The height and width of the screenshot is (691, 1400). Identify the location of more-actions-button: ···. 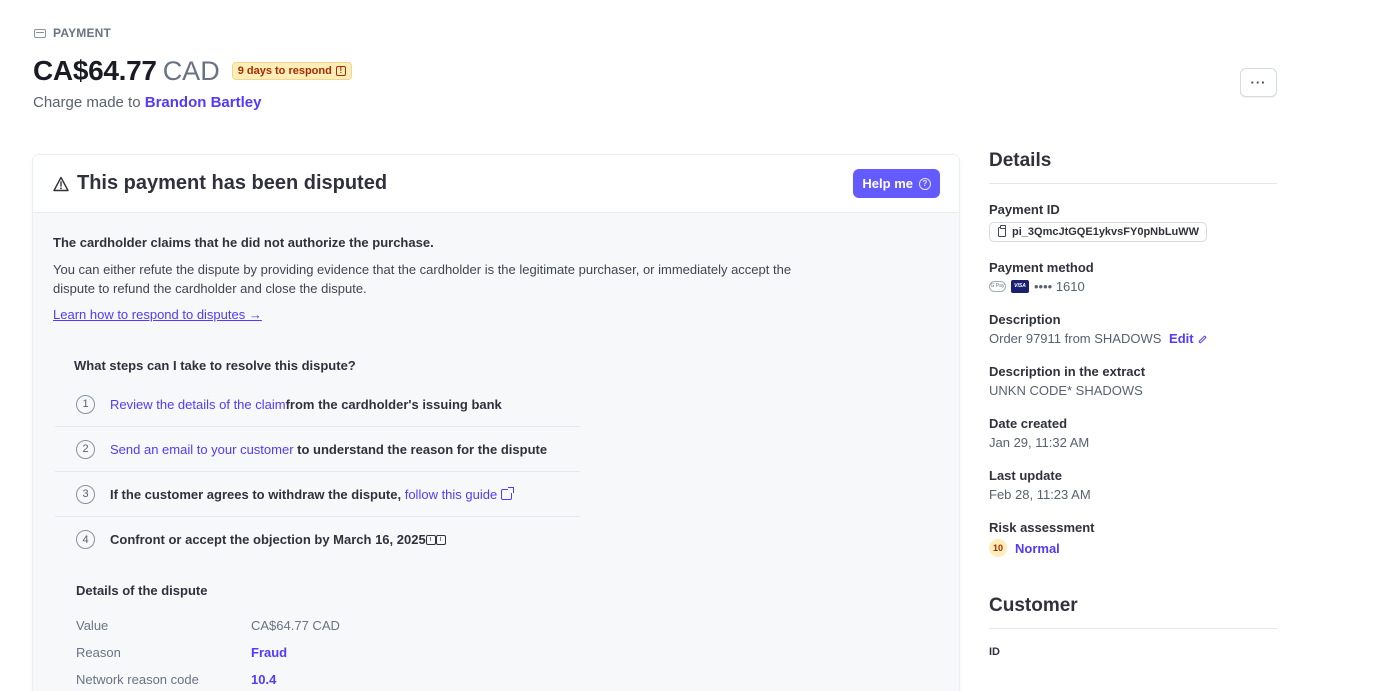
(1258, 82).